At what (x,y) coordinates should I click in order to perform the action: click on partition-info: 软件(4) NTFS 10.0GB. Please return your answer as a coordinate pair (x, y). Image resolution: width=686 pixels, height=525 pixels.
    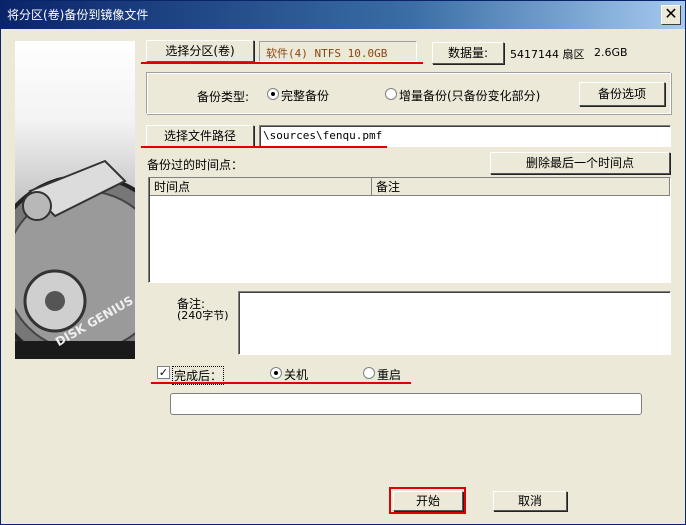
    Looking at the image, I should click on (338, 51).